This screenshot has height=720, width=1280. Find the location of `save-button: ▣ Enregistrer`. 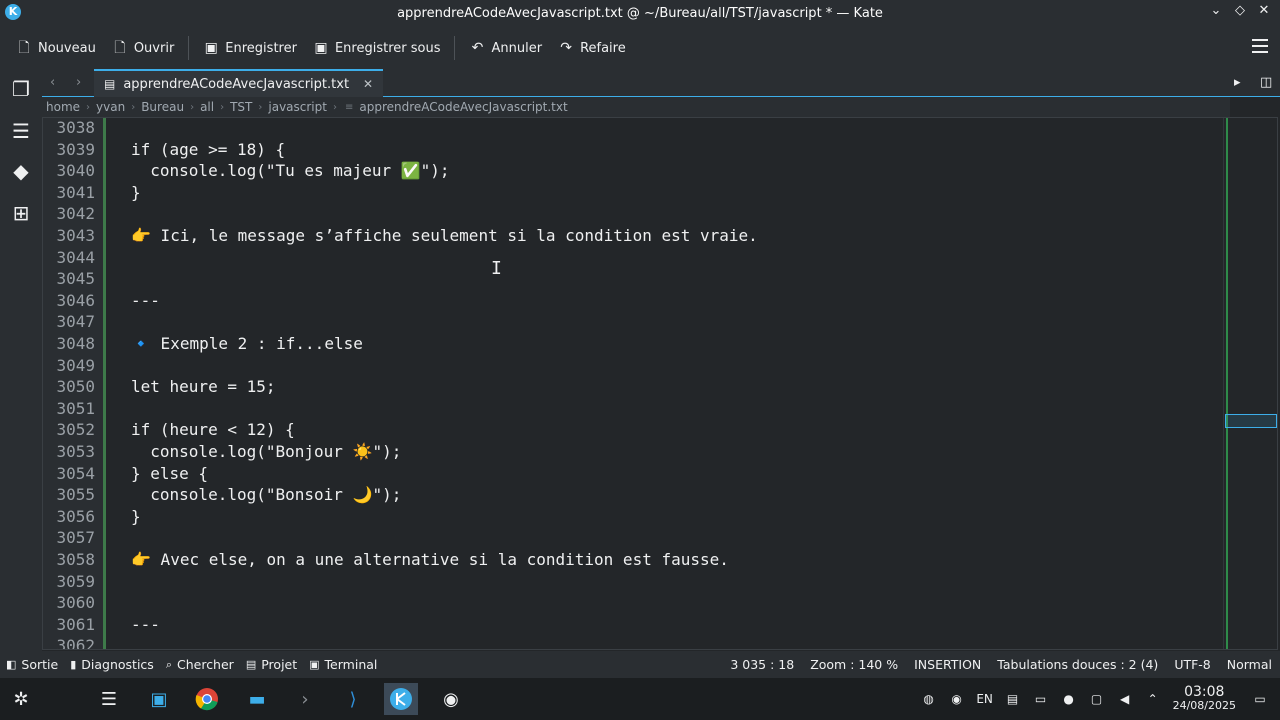

save-button: ▣ Enregistrer is located at coordinates (250, 48).